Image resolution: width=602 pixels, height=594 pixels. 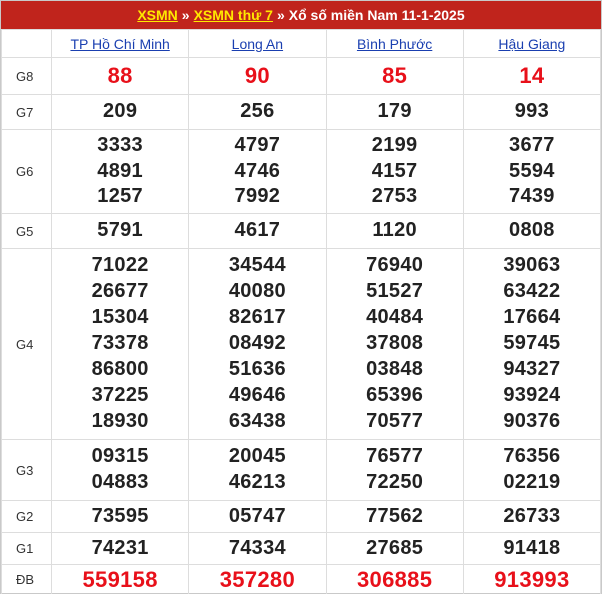 I want to click on prize-number: 73378, so click(x=120, y=343).